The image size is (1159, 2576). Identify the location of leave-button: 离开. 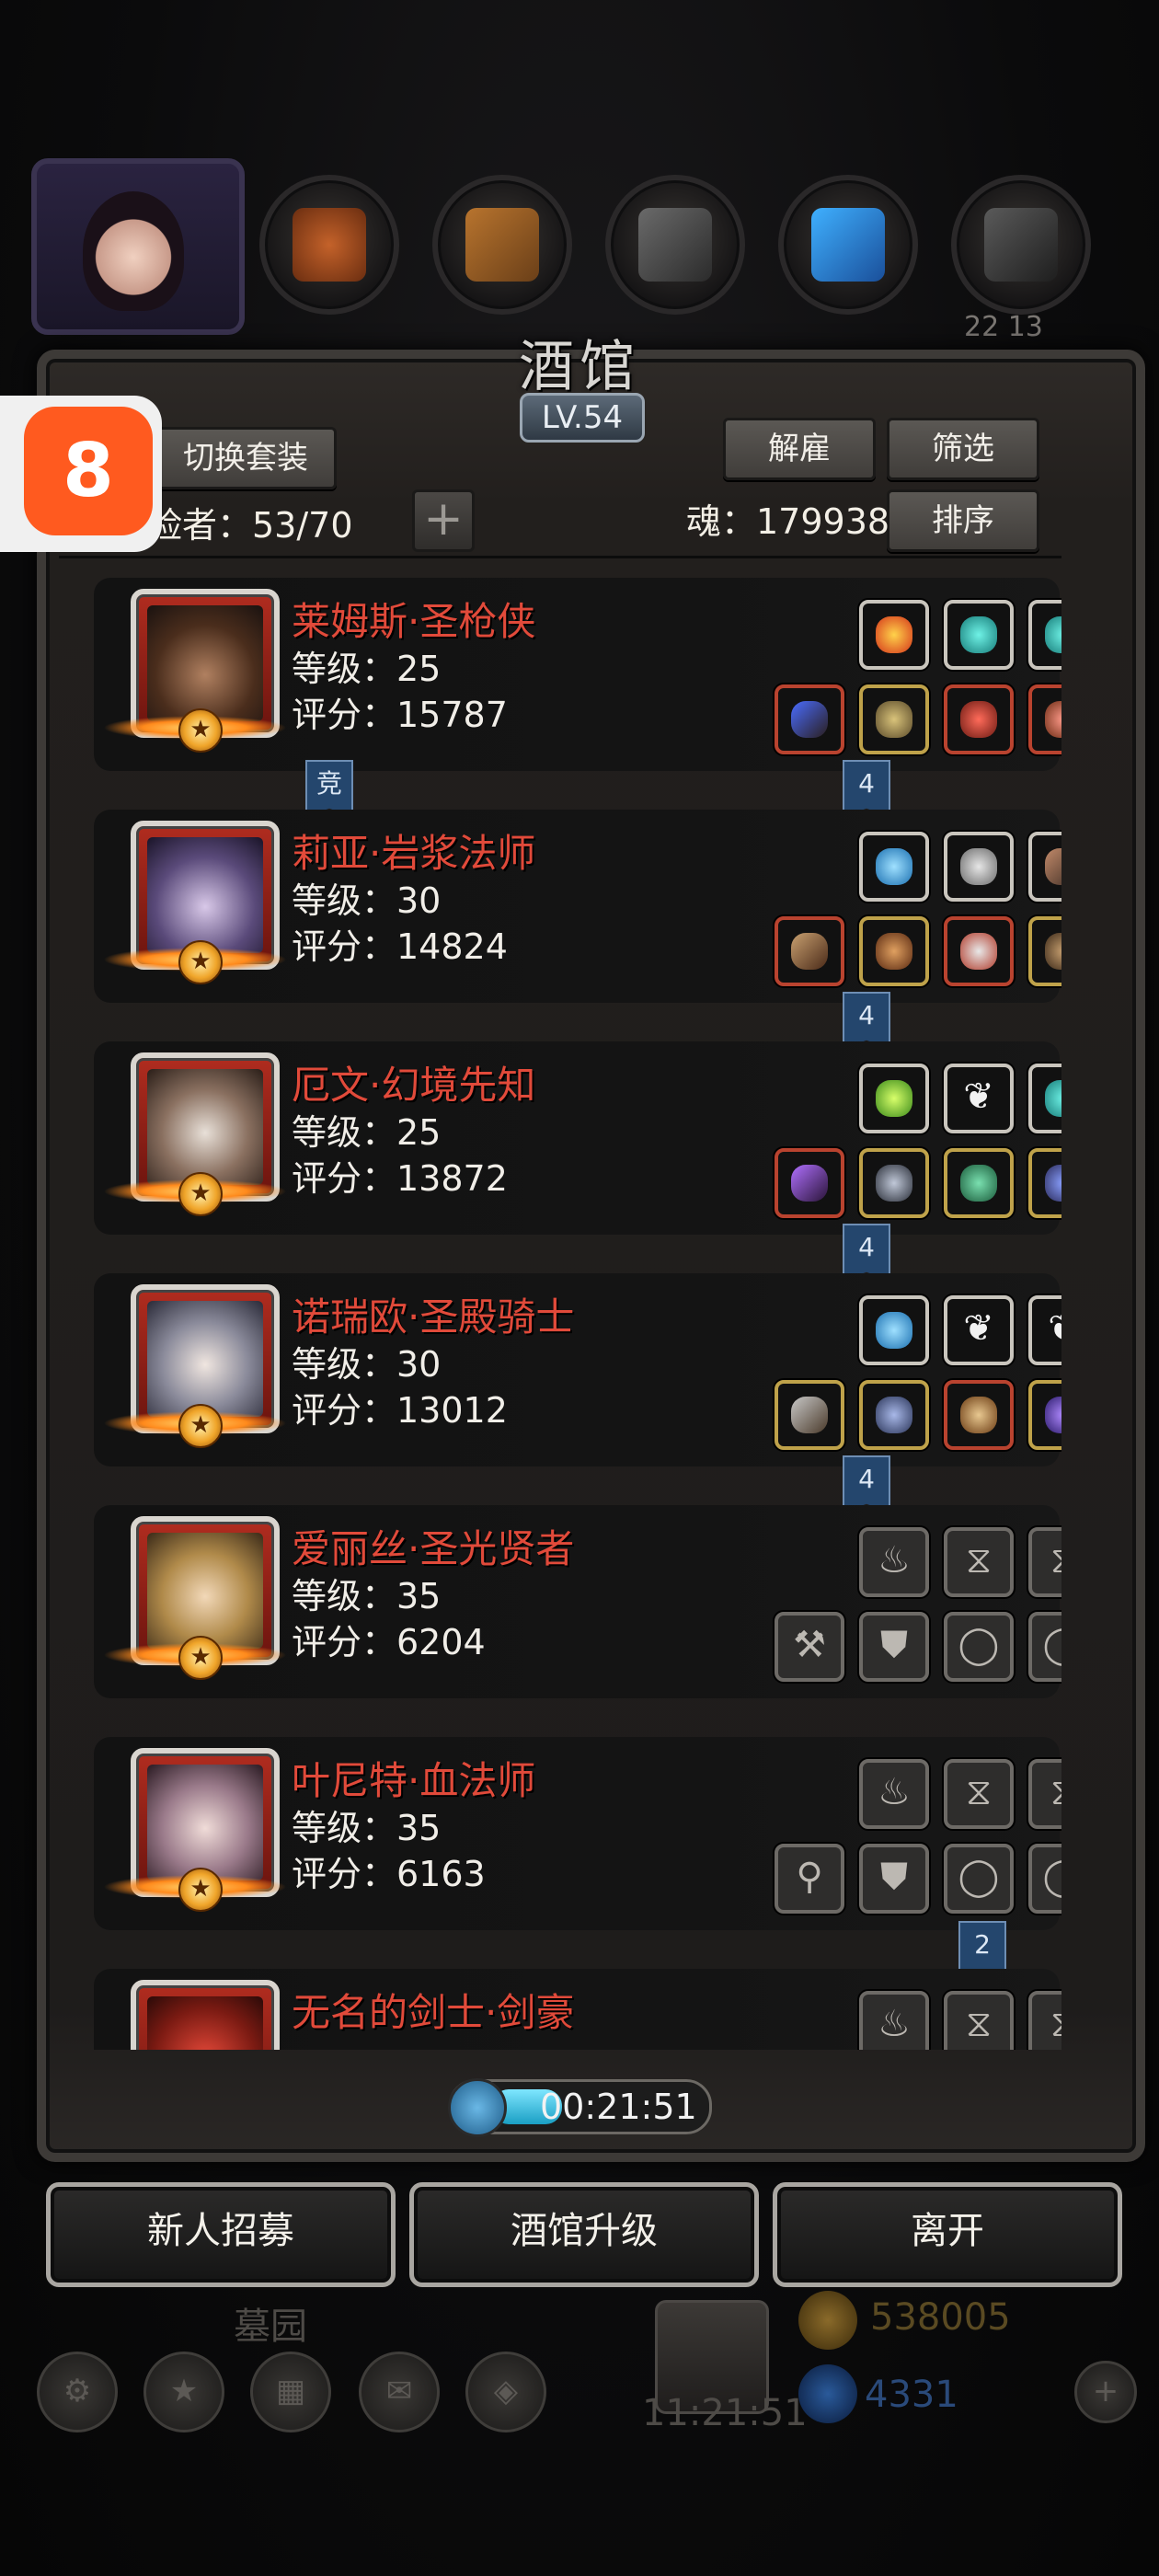
(947, 2234).